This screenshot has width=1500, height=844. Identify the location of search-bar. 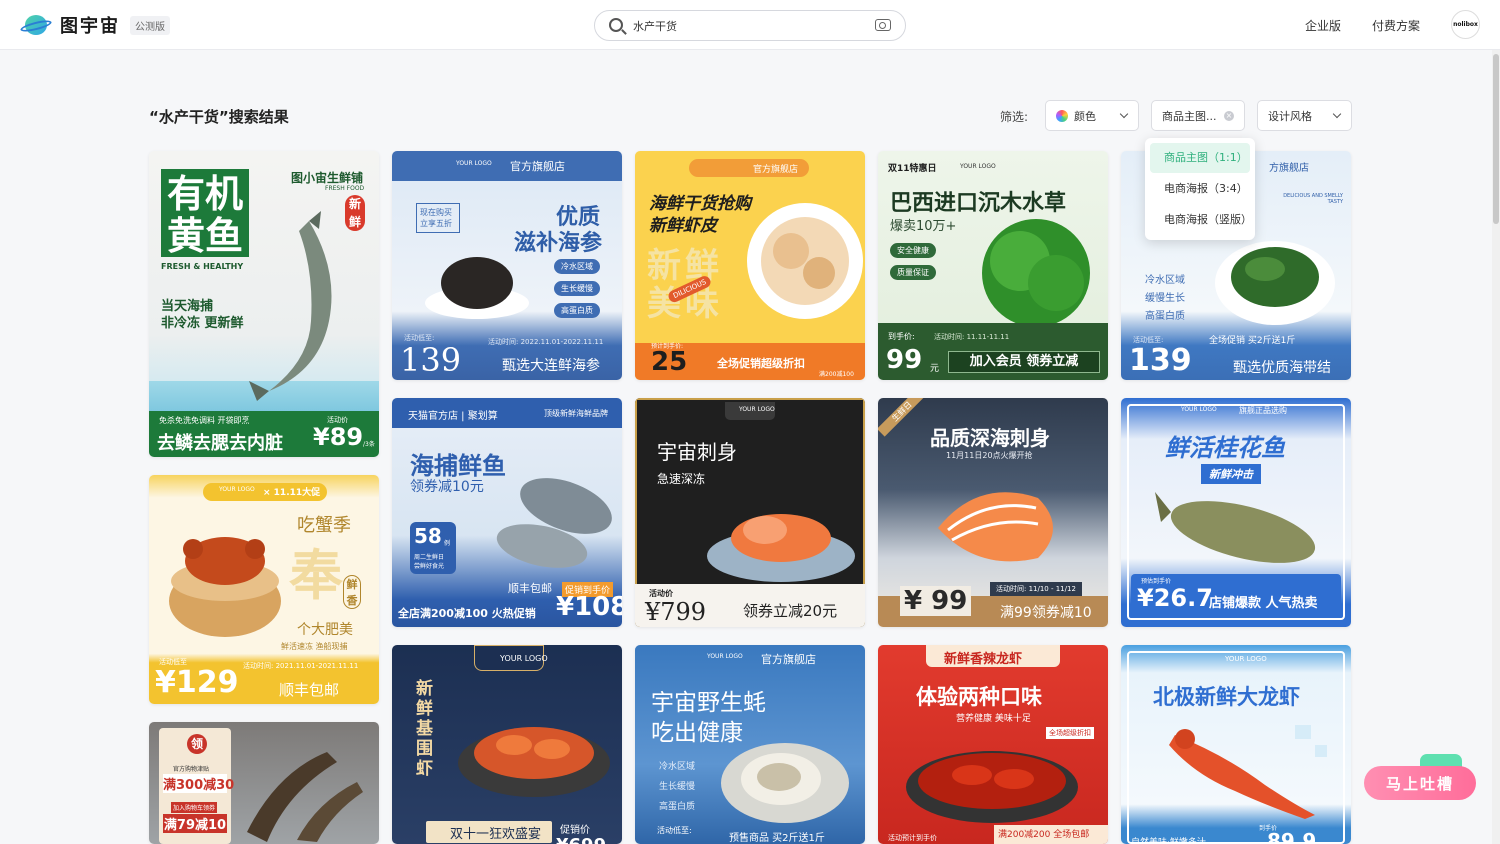
(750, 25).